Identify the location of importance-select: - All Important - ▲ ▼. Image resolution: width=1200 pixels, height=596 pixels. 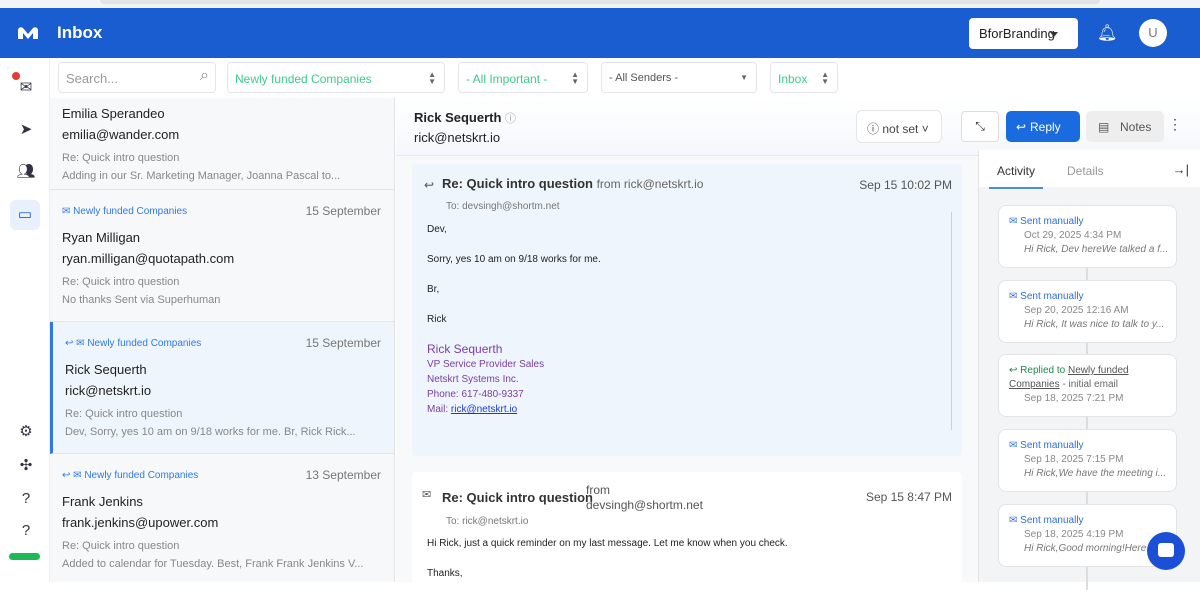
(523, 77).